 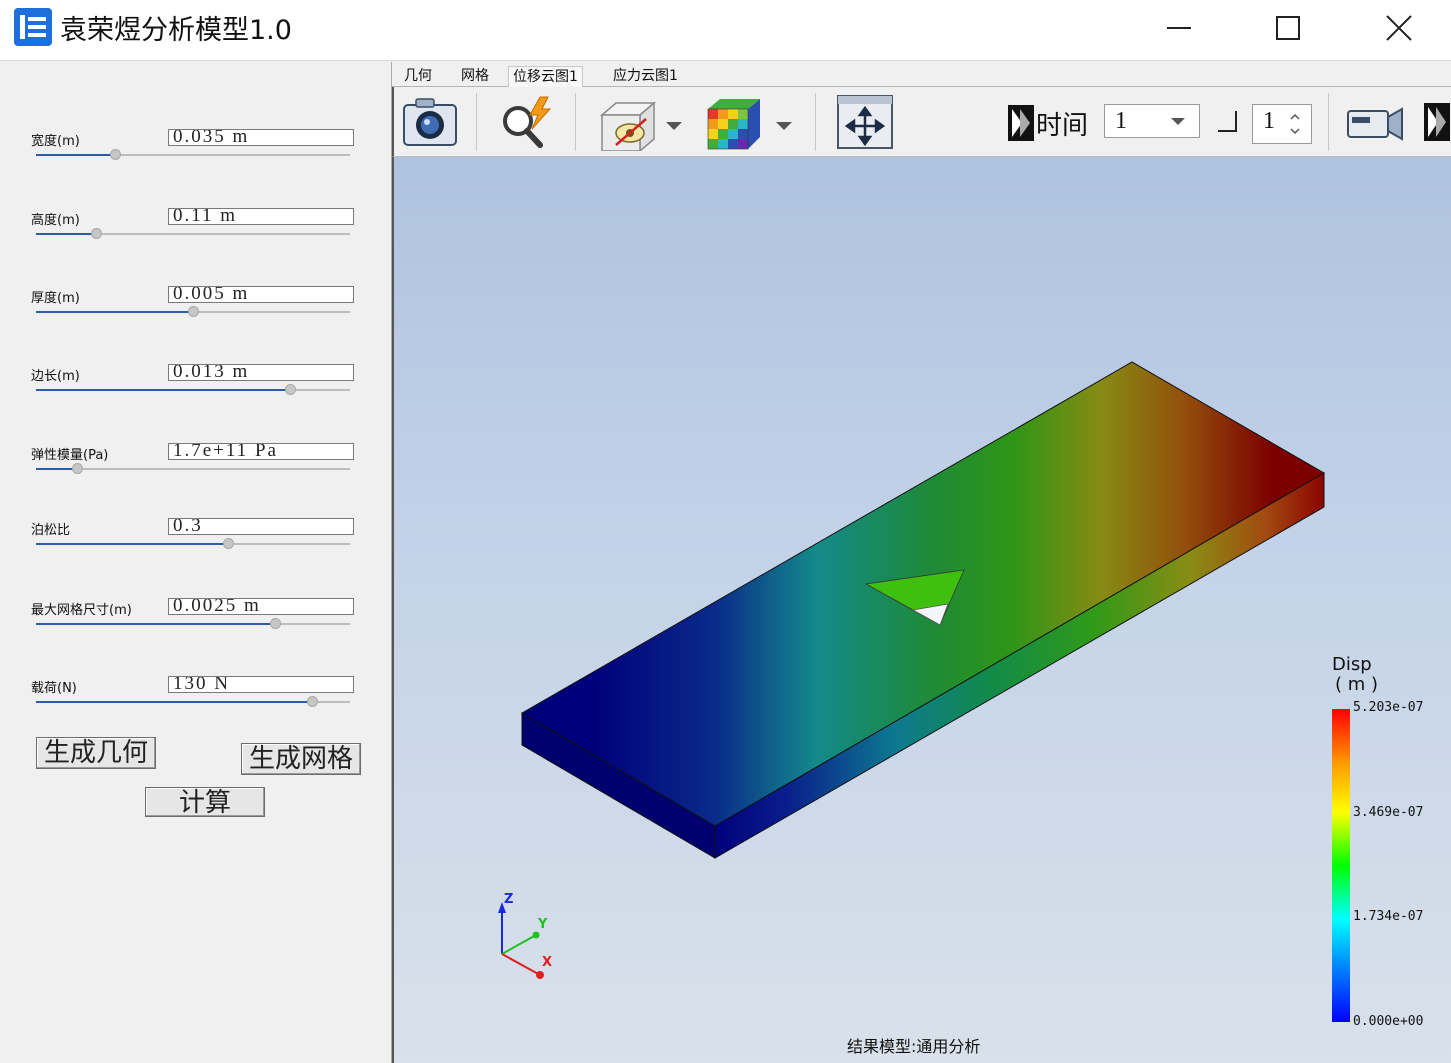 I want to click on view-tabs: 几何 网格 位移云图1 应力云图1, so click(x=921, y=74).